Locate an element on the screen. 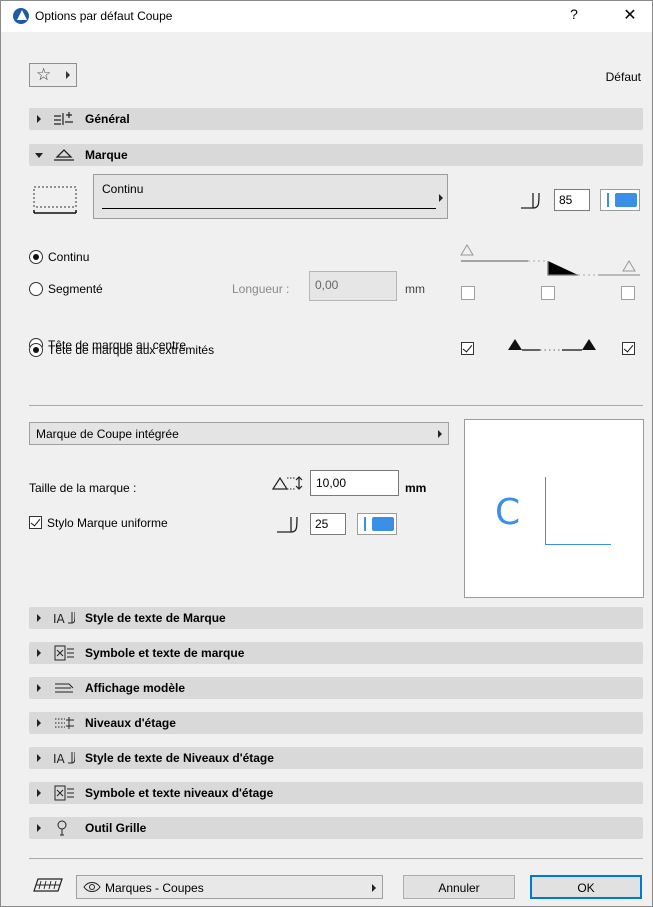  panel-label: Style de texte de Marque is located at coordinates (155, 618).